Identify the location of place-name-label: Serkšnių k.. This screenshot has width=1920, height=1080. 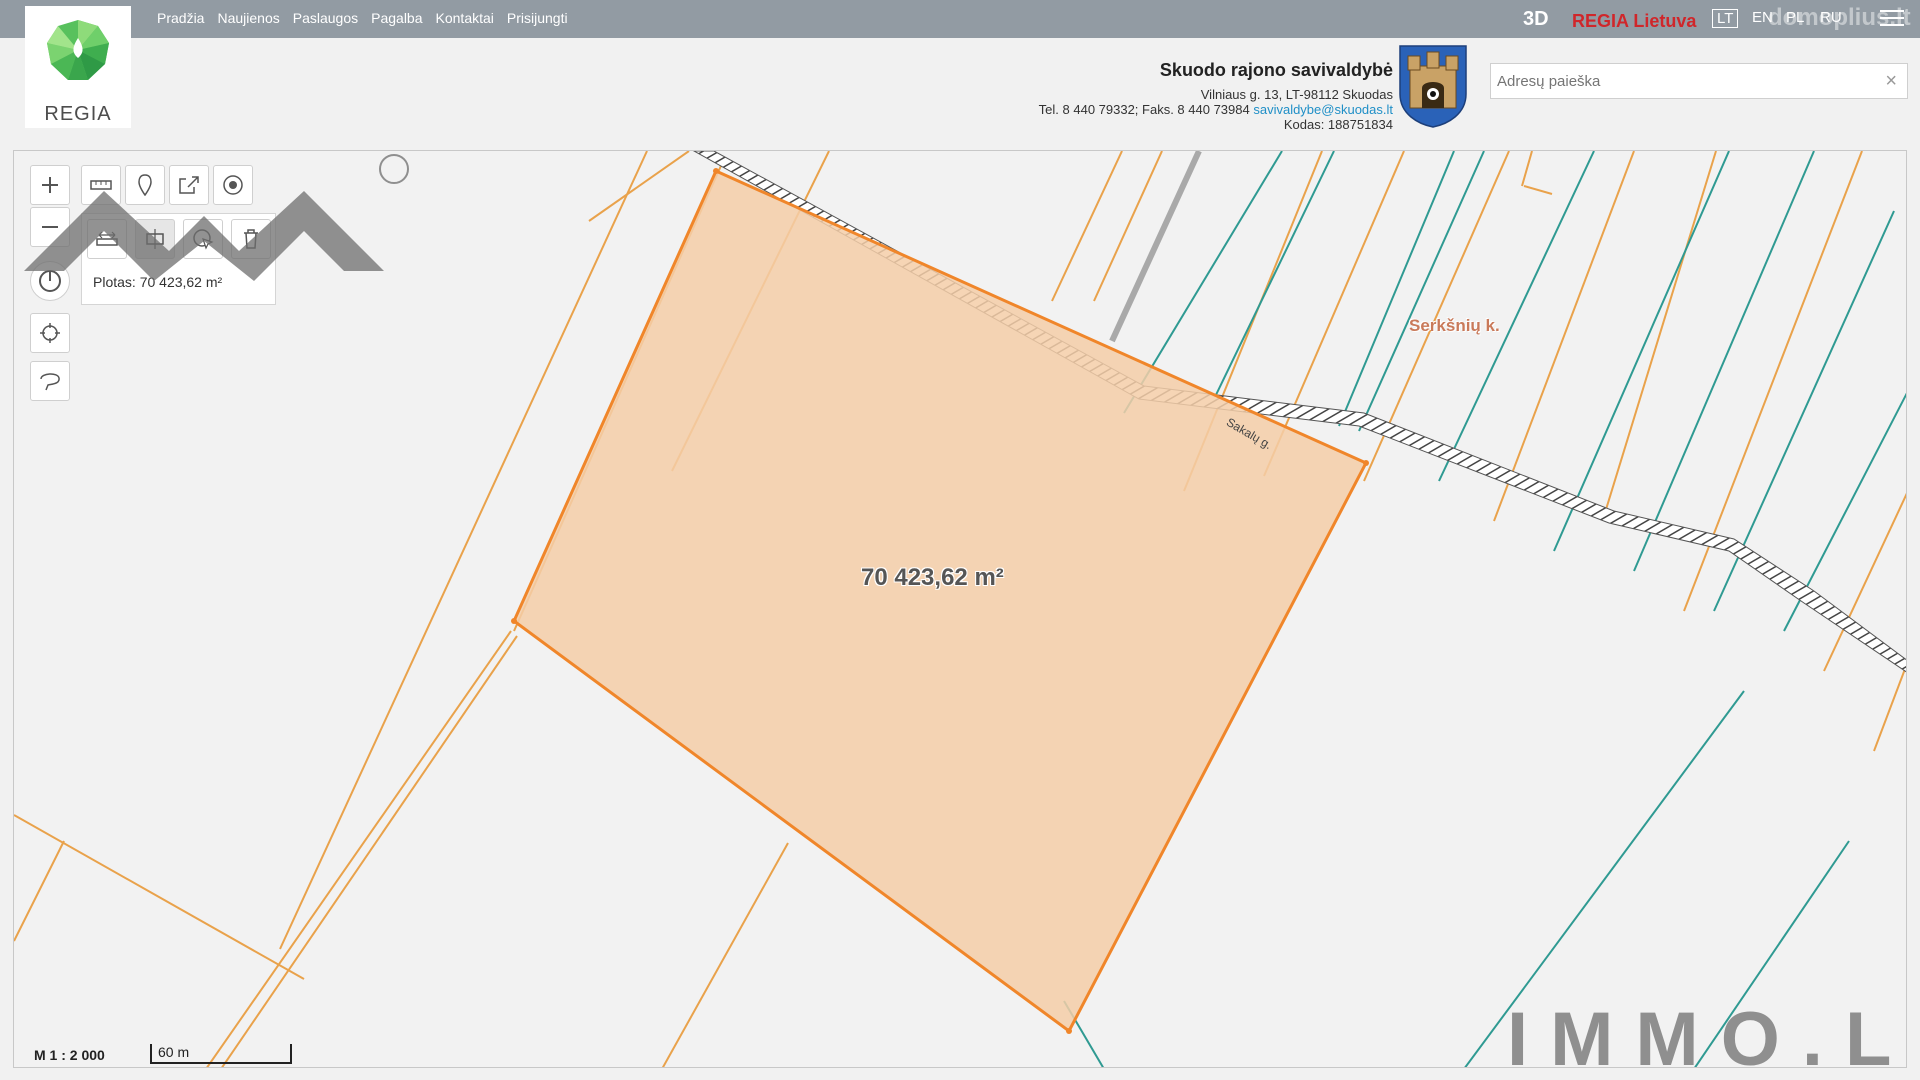
(1454, 325).